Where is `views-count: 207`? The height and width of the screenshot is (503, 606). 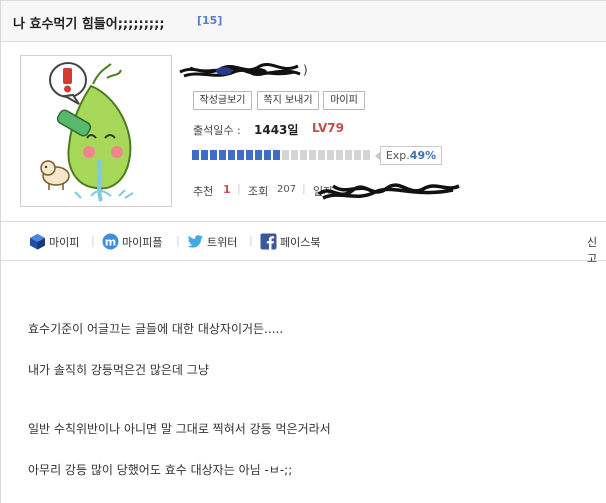
views-count: 207 is located at coordinates (287, 189).